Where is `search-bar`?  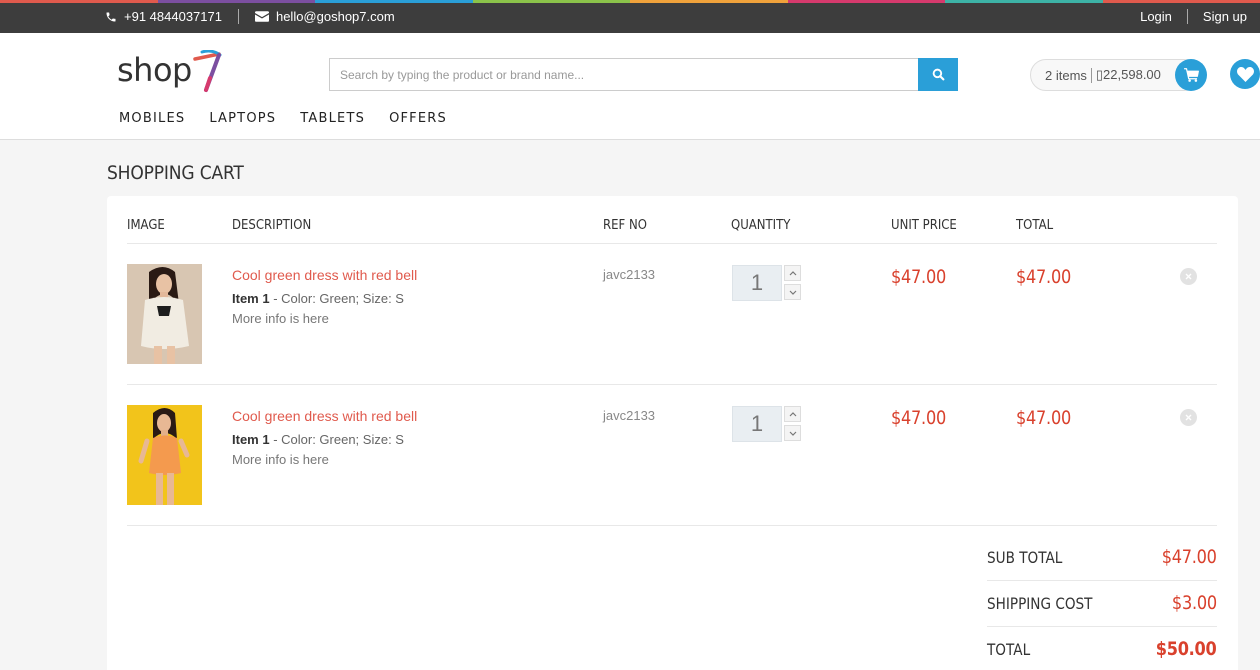 search-bar is located at coordinates (643, 74).